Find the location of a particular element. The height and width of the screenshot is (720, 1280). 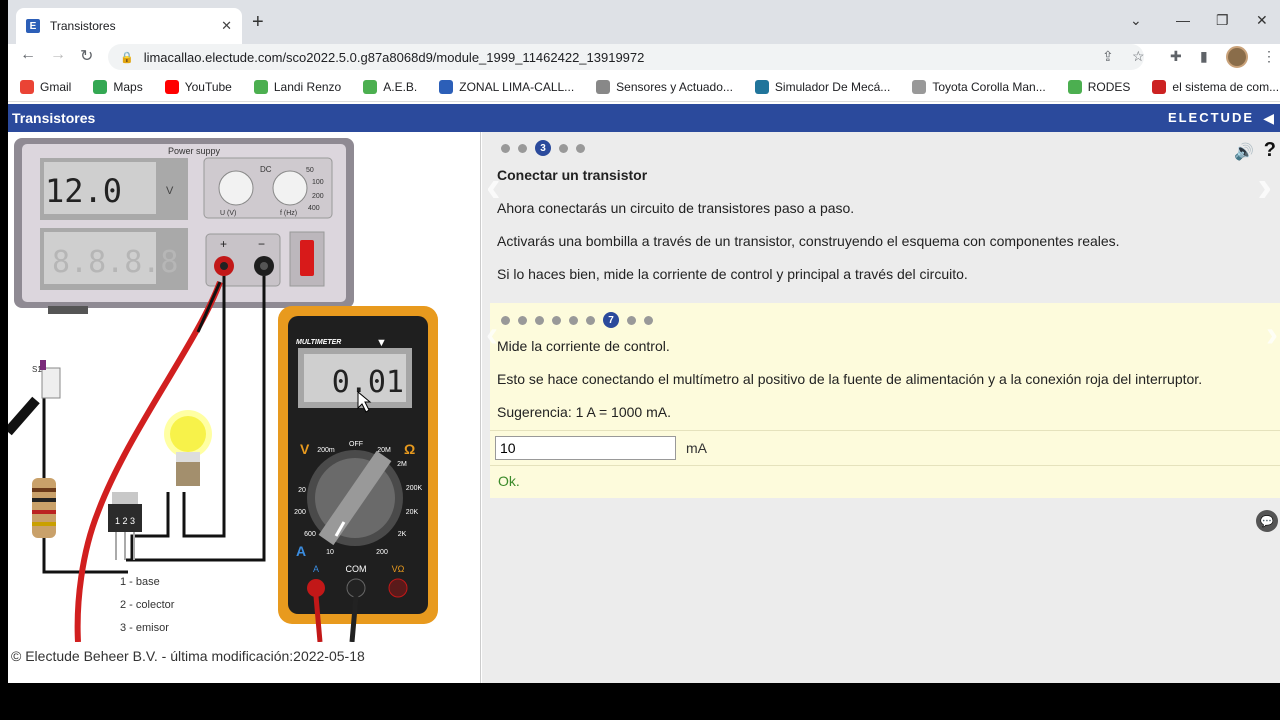

side-panel-icon: ▮ is located at coordinates (1204, 56).